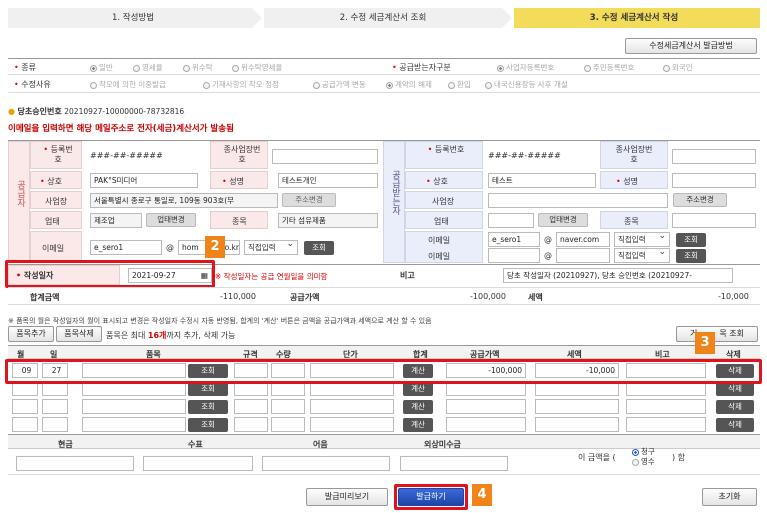  Describe the element at coordinates (459, 84) in the screenshot. I see `reason-option-return: 환입` at that location.